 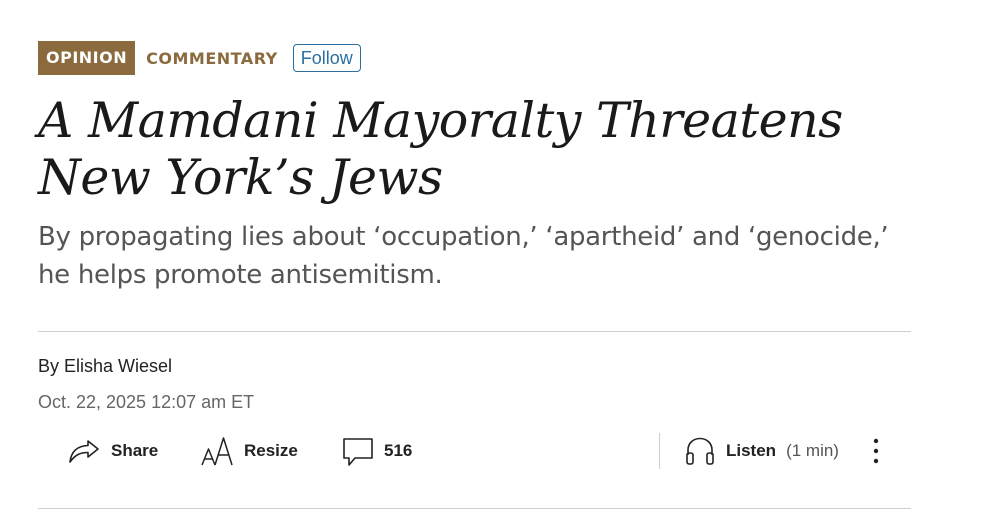 I want to click on comments-button: 516, so click(x=377, y=451).